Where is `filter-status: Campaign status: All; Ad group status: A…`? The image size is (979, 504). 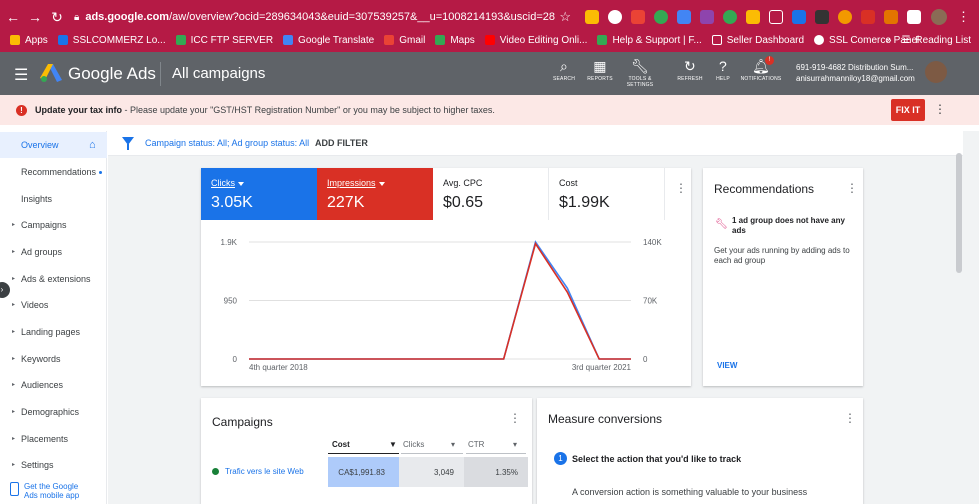 filter-status: Campaign status: All; Ad group status: A… is located at coordinates (227, 143).